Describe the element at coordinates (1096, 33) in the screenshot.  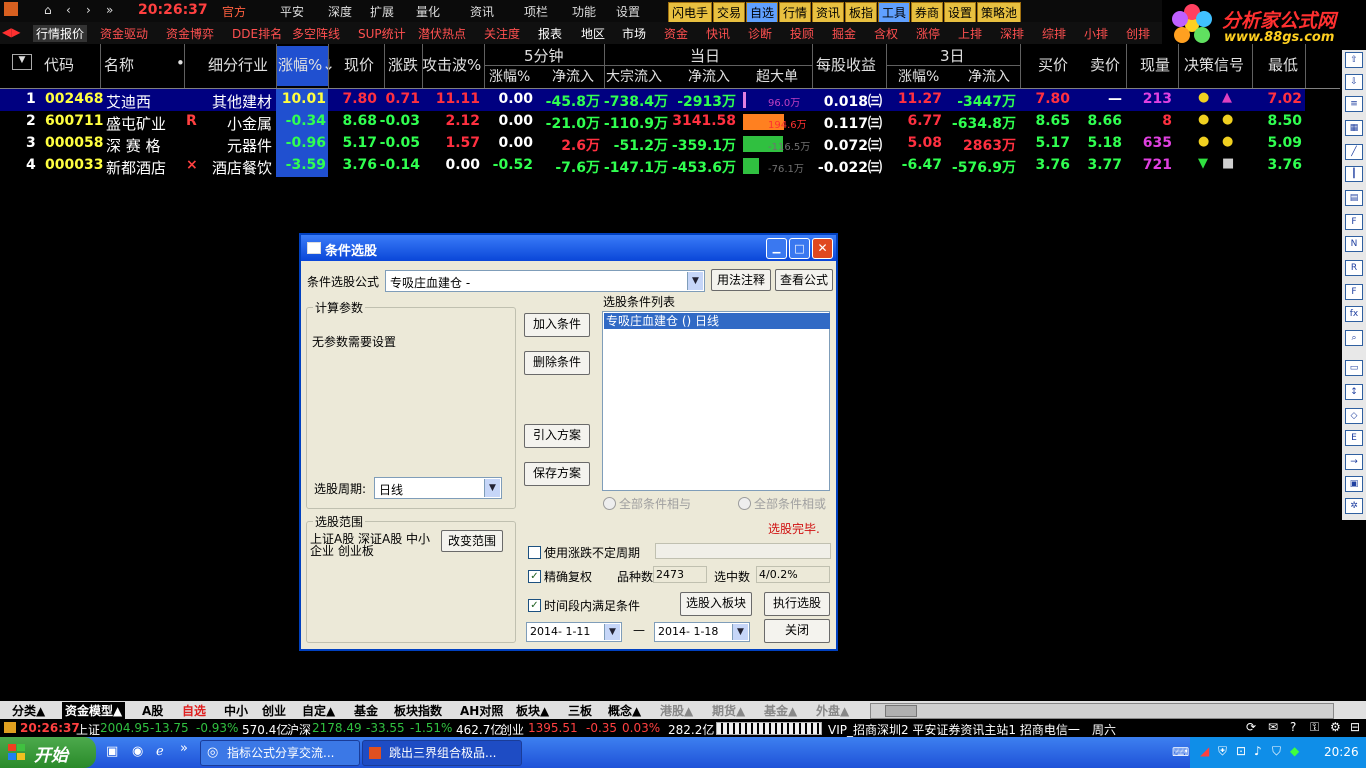
I see `tab-small-rank: 小排` at that location.